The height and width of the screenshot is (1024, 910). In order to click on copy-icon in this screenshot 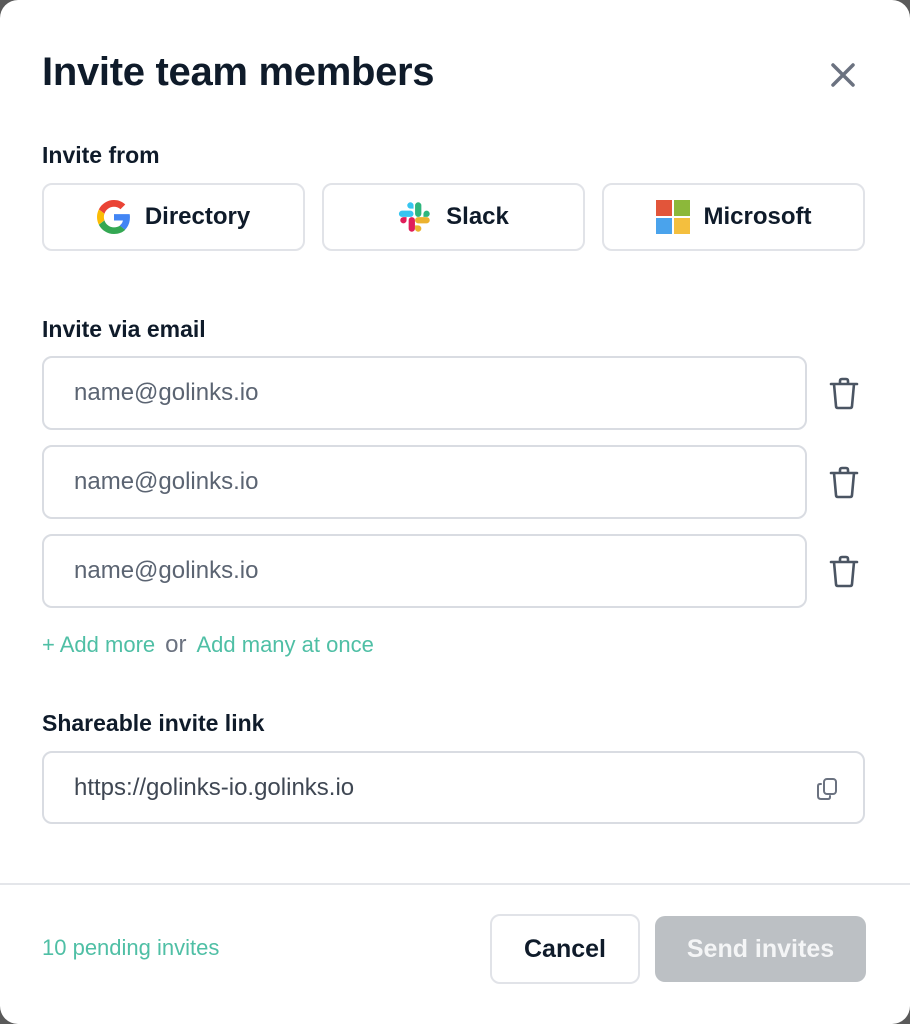, I will do `click(827, 789)`.